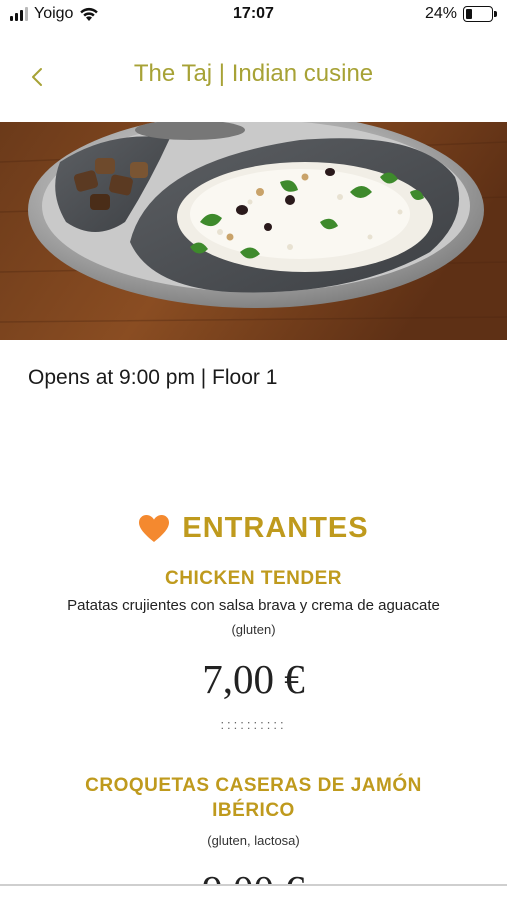 The height and width of the screenshot is (900, 507). What do you see at coordinates (480, 14) in the screenshot?
I see `battery-icon` at bounding box center [480, 14].